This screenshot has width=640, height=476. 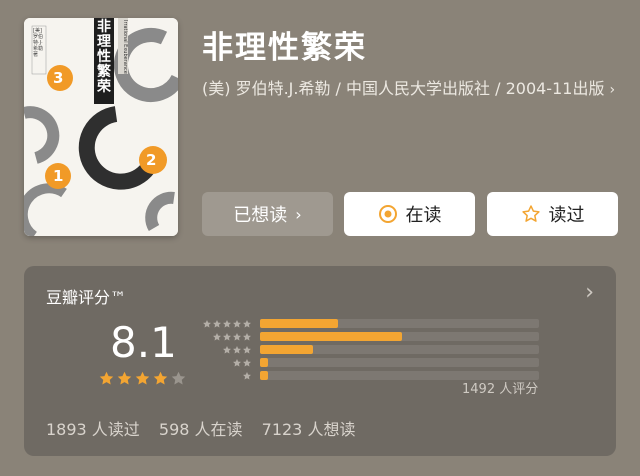 What do you see at coordinates (308, 429) in the screenshot?
I see `stat-wished: 7123 人想读` at bounding box center [308, 429].